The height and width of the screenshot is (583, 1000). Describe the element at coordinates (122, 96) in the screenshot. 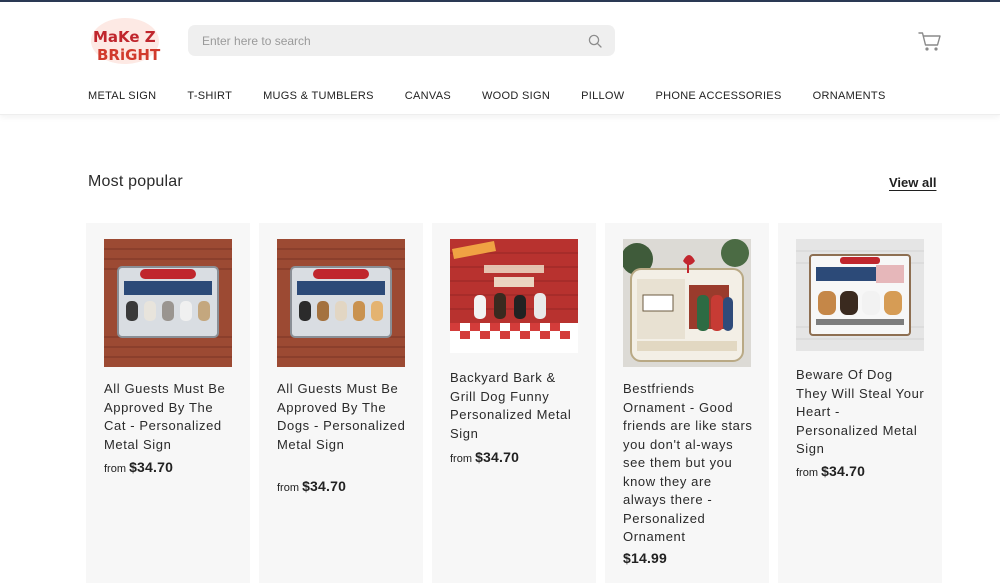

I see `nav-metal-sign: METAL SIGN` at that location.